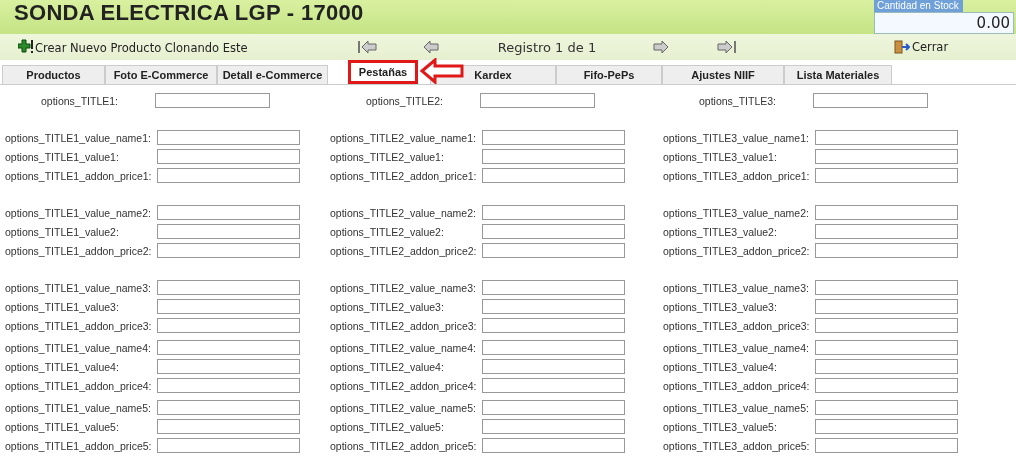 Image resolution: width=1016 pixels, height=461 pixels. I want to click on exit-door-icon, so click(902, 47).